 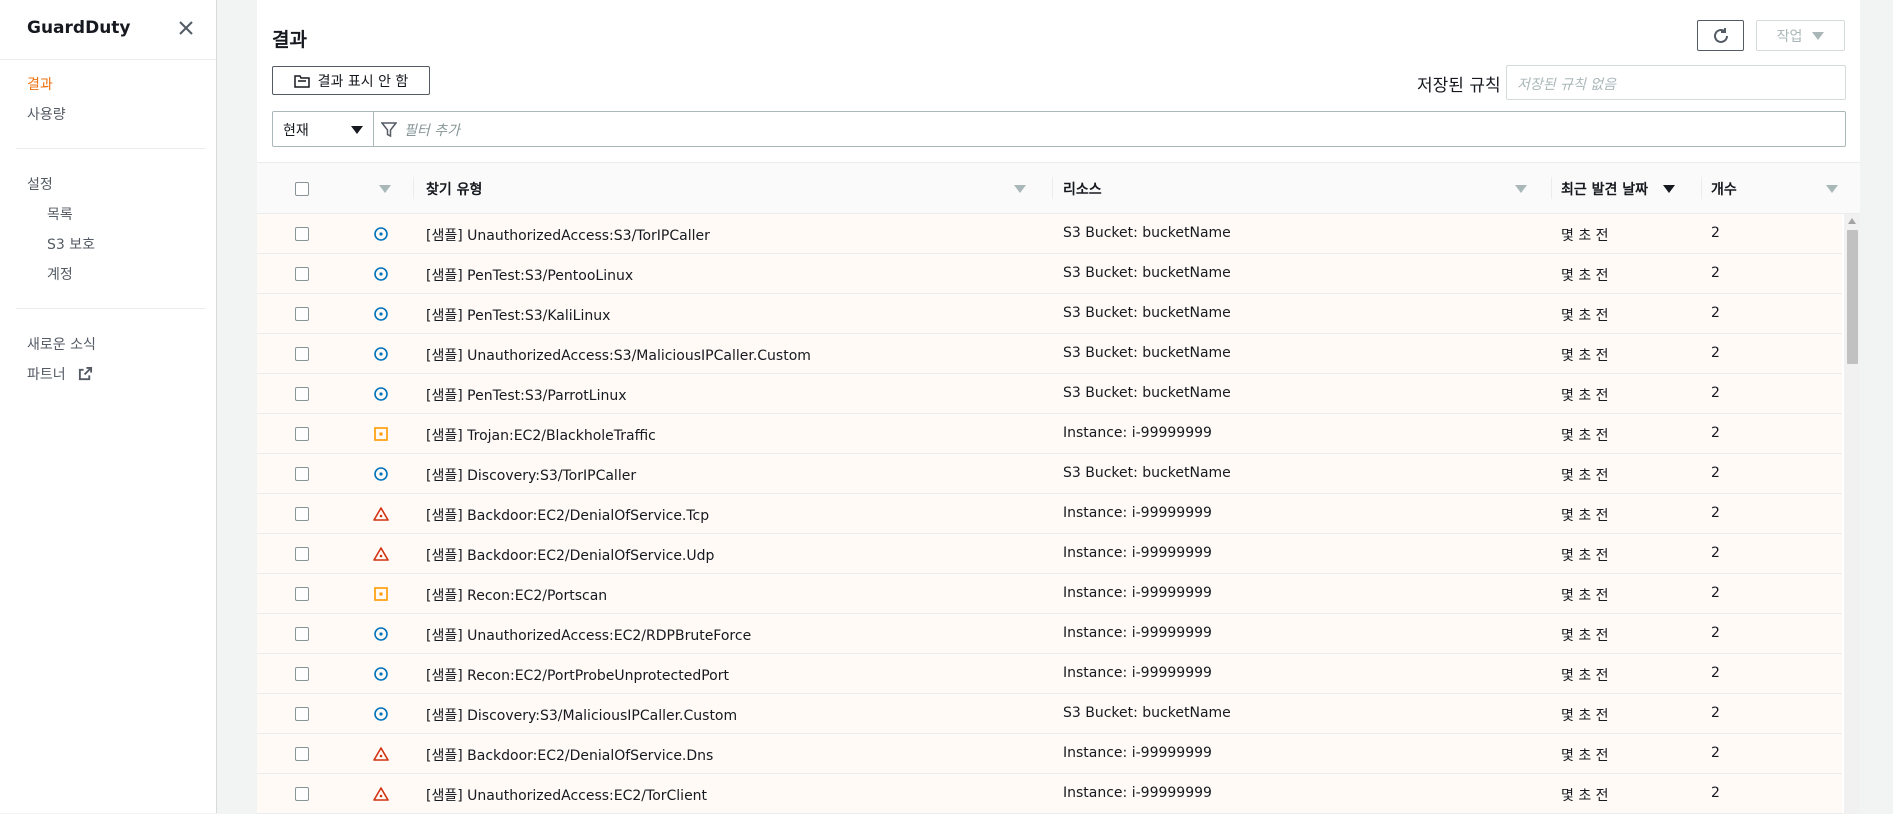 I want to click on select-all-checkbox, so click(x=302, y=189).